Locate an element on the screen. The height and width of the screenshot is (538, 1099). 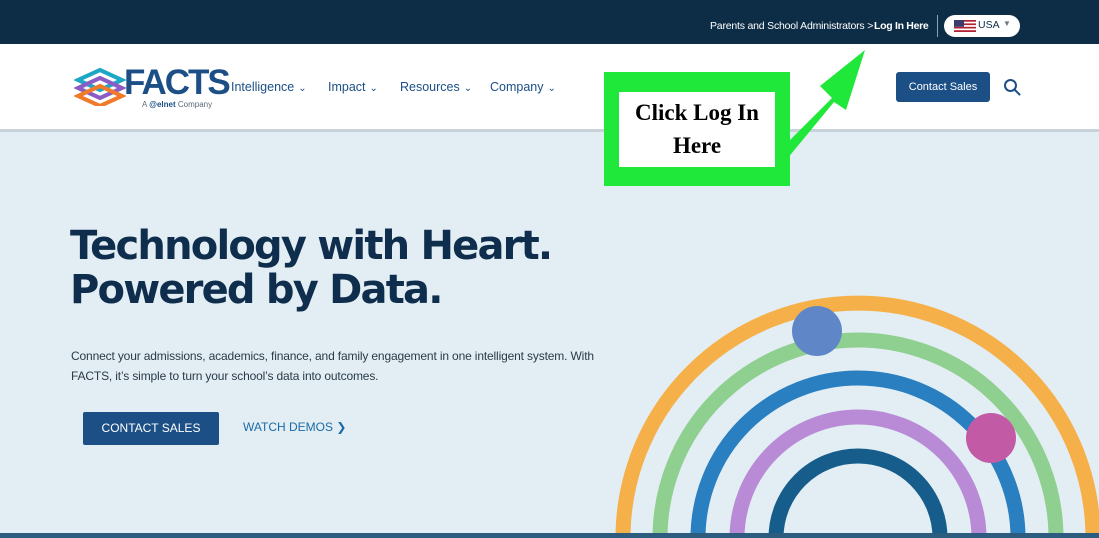
nav-item-impact: Impact ⌄ is located at coordinates (353, 87).